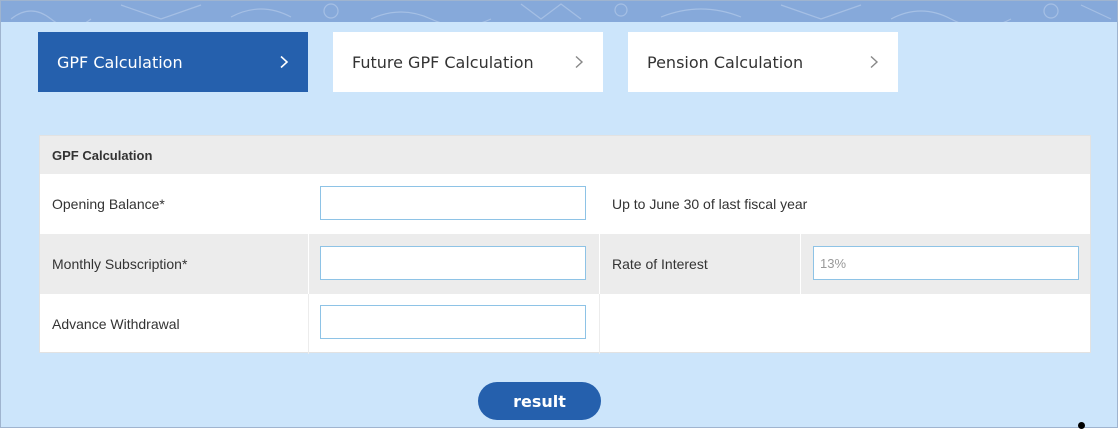 This screenshot has width=1118, height=430. Describe the element at coordinates (453, 322) in the screenshot. I see `advance-withdrawal-input` at that location.